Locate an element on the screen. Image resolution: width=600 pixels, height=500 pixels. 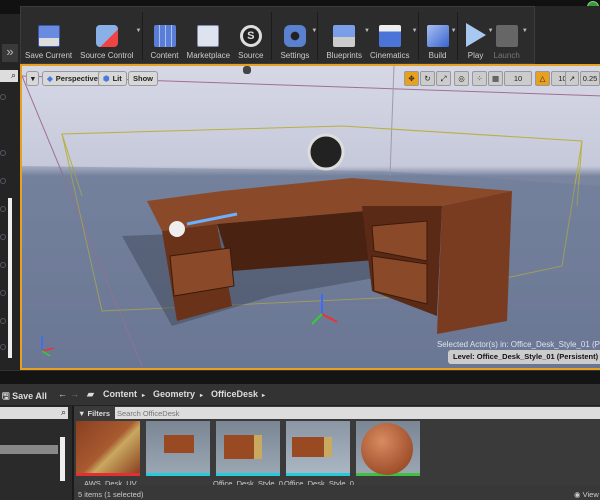
marketplace-icon is located at coordinates (208, 36).